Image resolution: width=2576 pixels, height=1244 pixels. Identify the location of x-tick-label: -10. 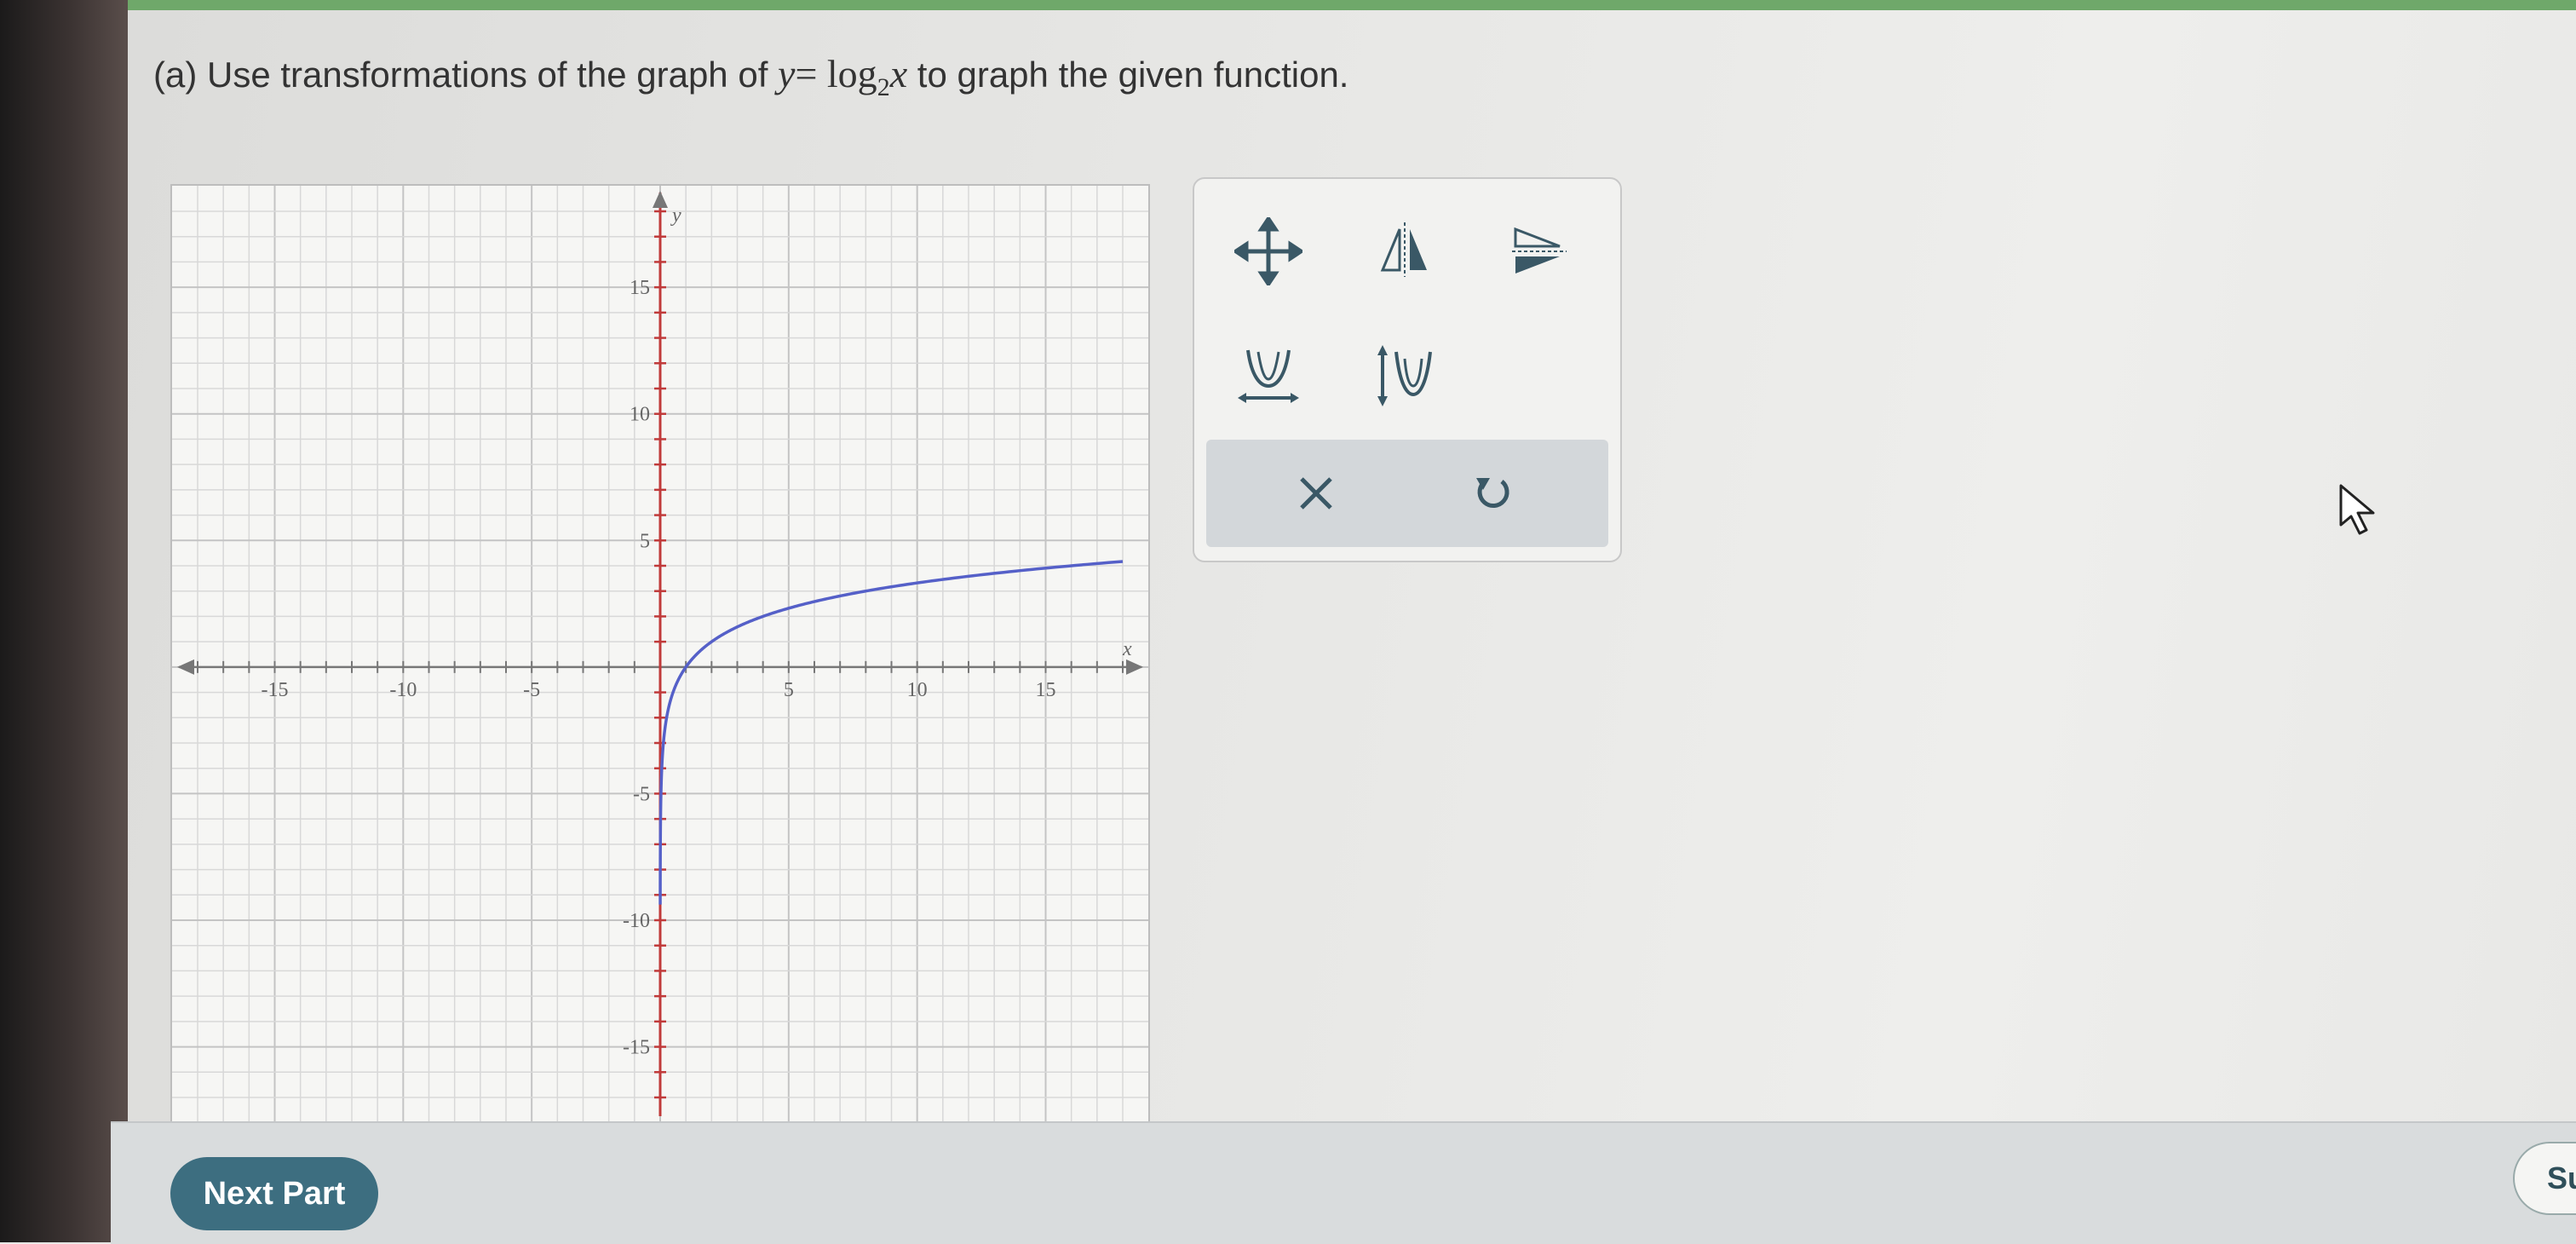
(403, 690).